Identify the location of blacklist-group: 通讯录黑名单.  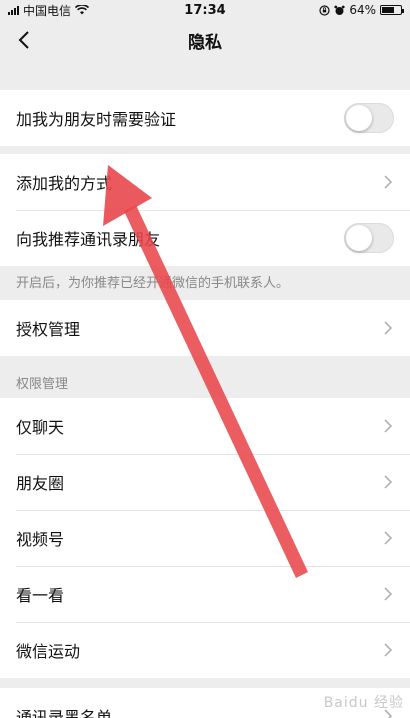
(205, 703).